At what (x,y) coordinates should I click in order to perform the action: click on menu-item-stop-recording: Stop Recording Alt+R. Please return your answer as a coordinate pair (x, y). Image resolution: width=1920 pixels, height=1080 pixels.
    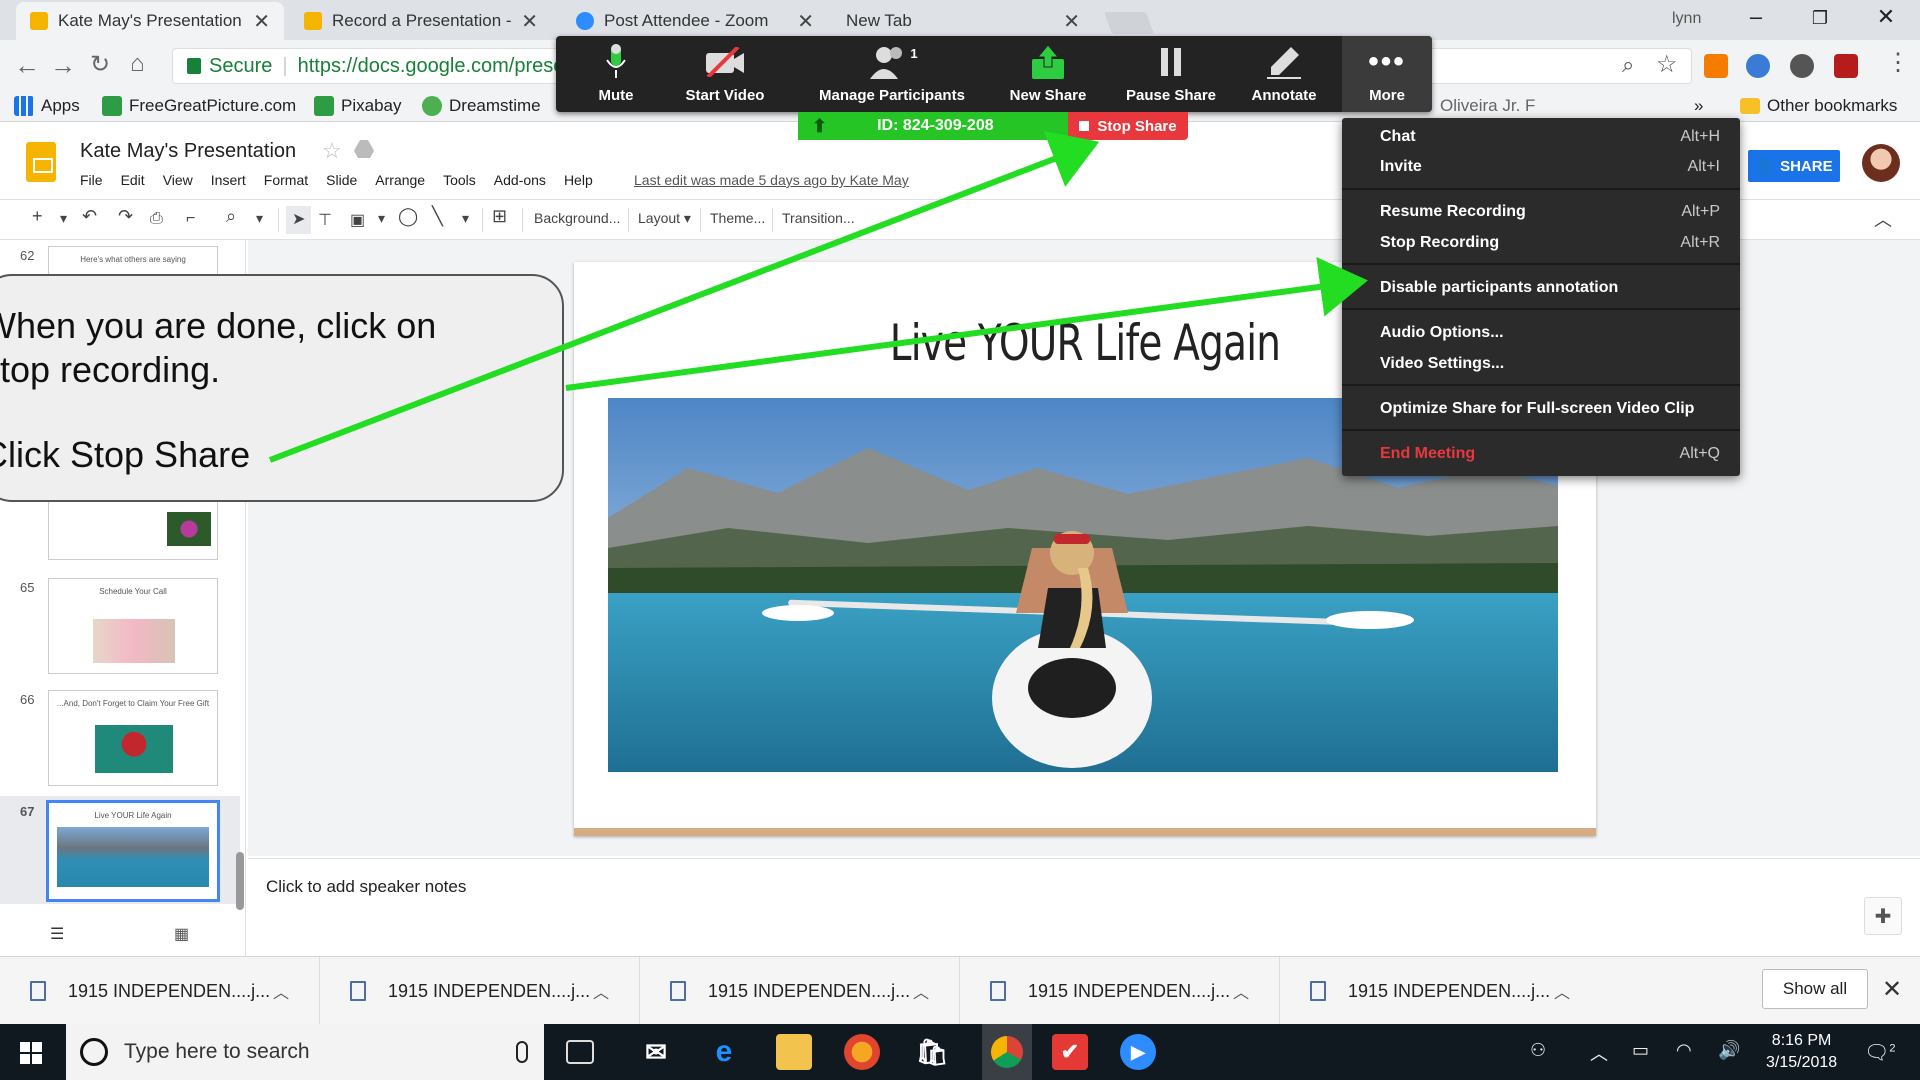
    Looking at the image, I should click on (1541, 243).